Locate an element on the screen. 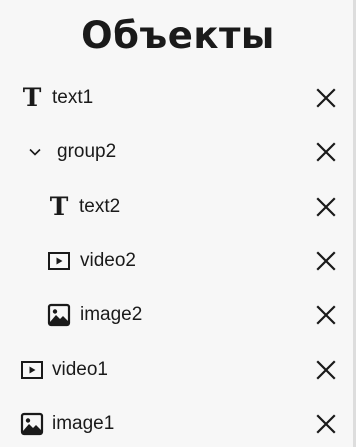 This screenshot has width=356, height=447. list-item-image2: image2 is located at coordinates (175, 315).